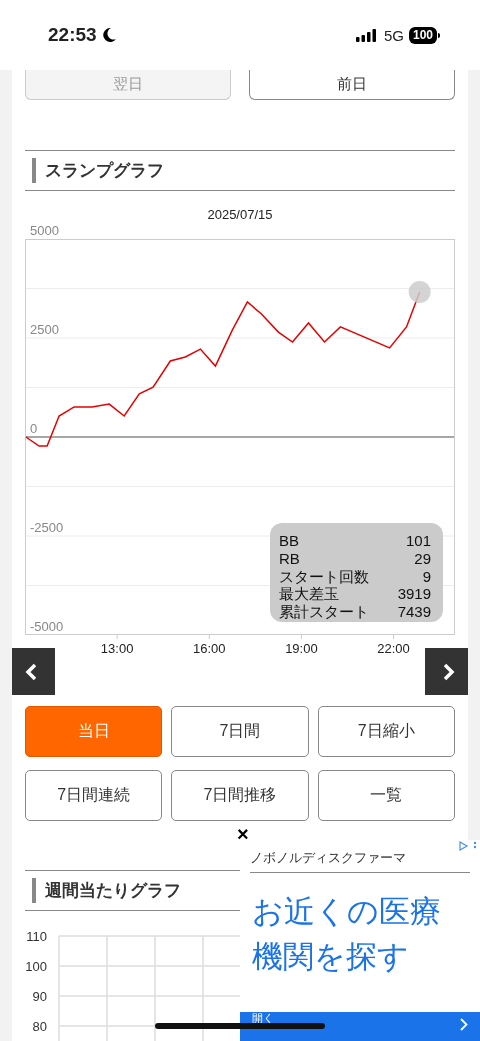  What do you see at coordinates (386, 731) in the screenshot?
I see `mode-button: 7日縮小` at bounding box center [386, 731].